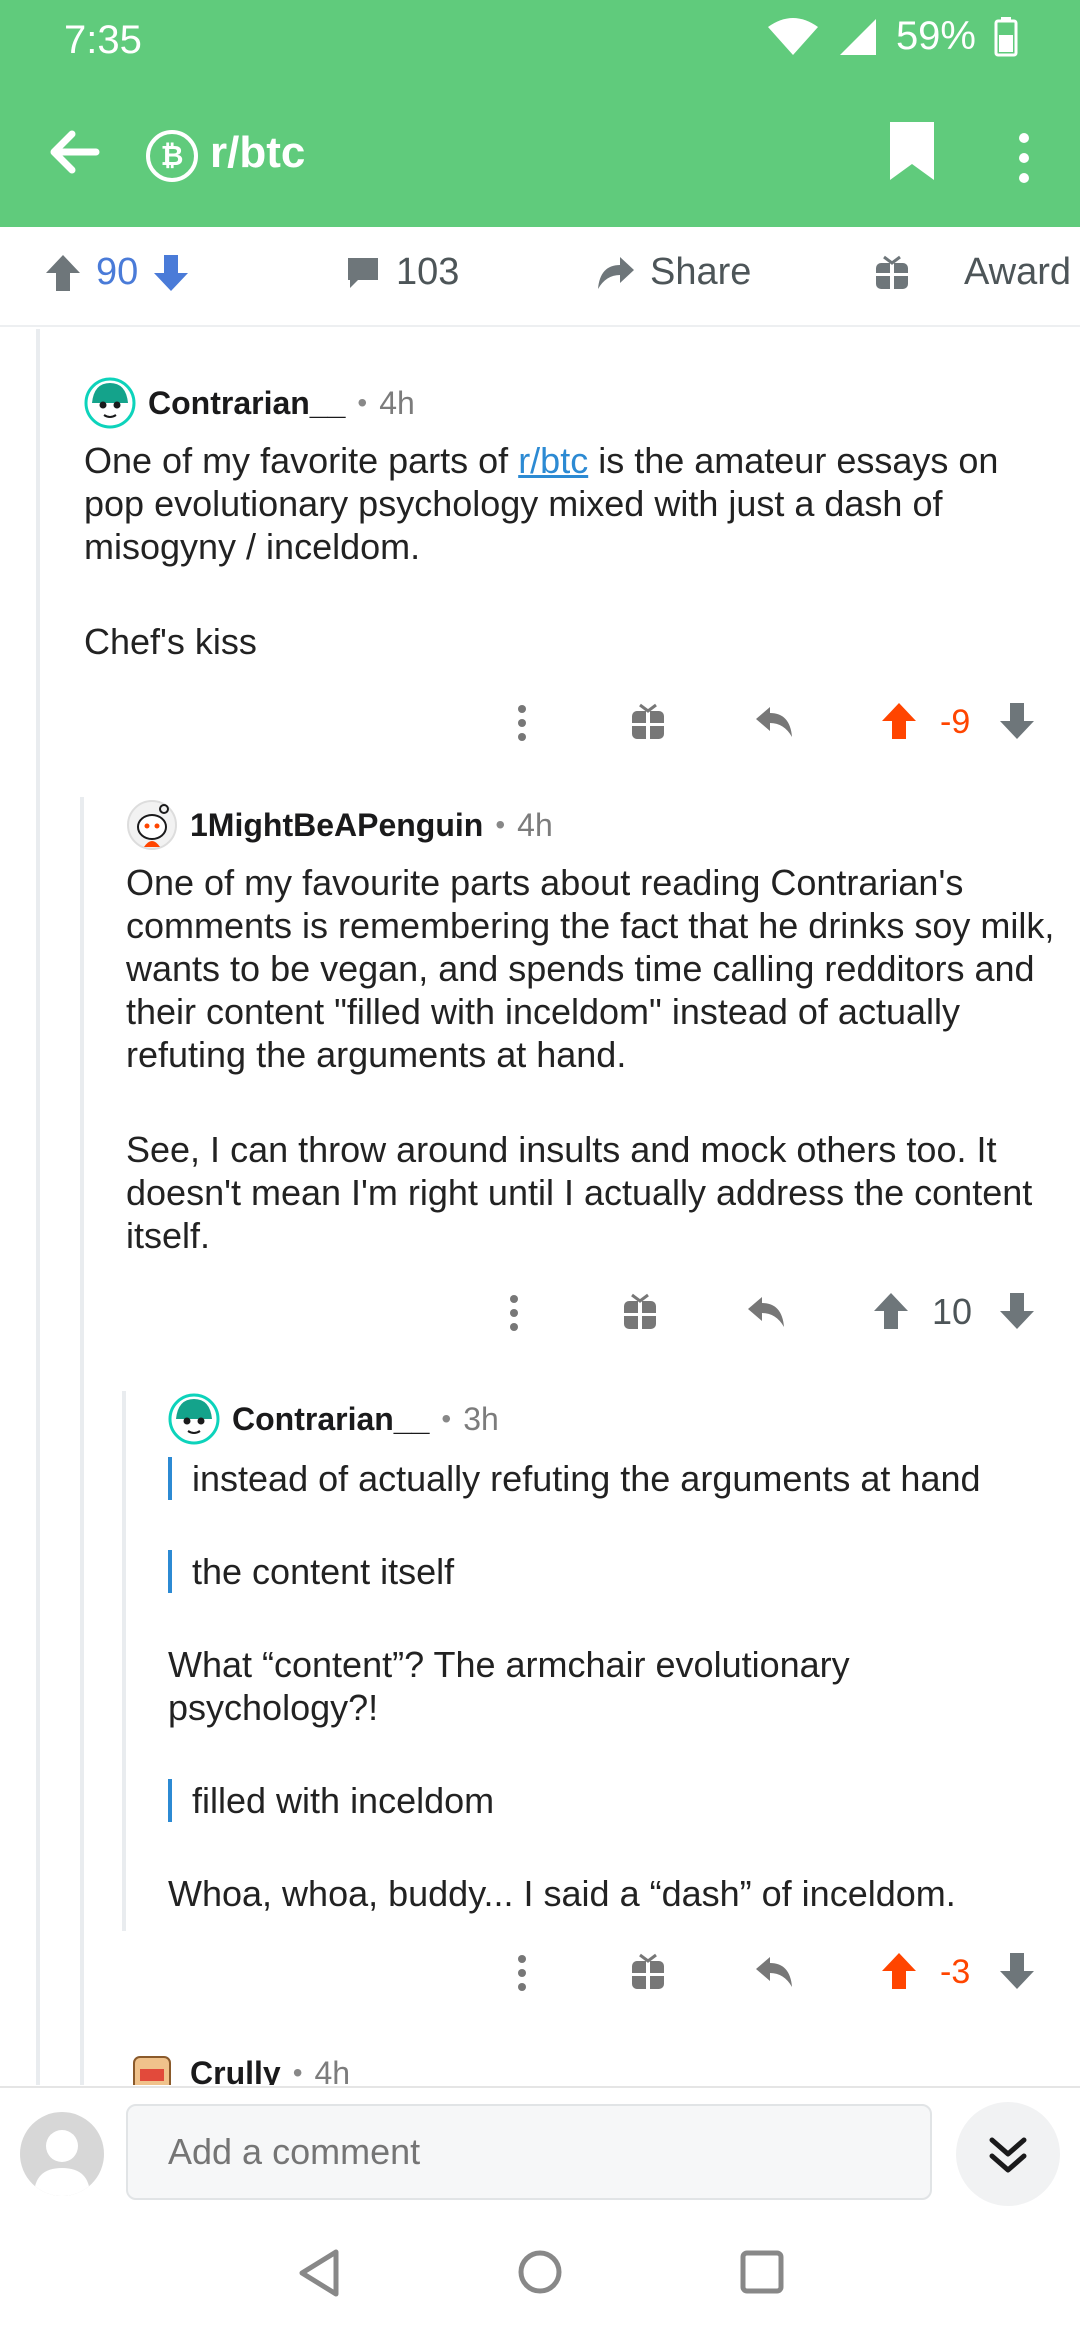 The height and width of the screenshot is (2340, 1080). I want to click on subreddit-icon: ₿, so click(172, 156).